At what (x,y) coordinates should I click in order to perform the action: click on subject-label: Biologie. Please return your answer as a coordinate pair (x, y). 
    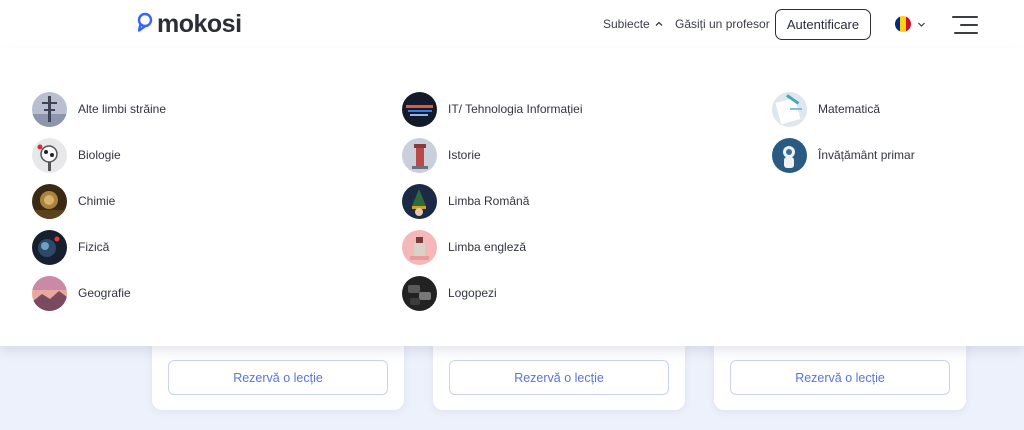
    Looking at the image, I should click on (99, 155).